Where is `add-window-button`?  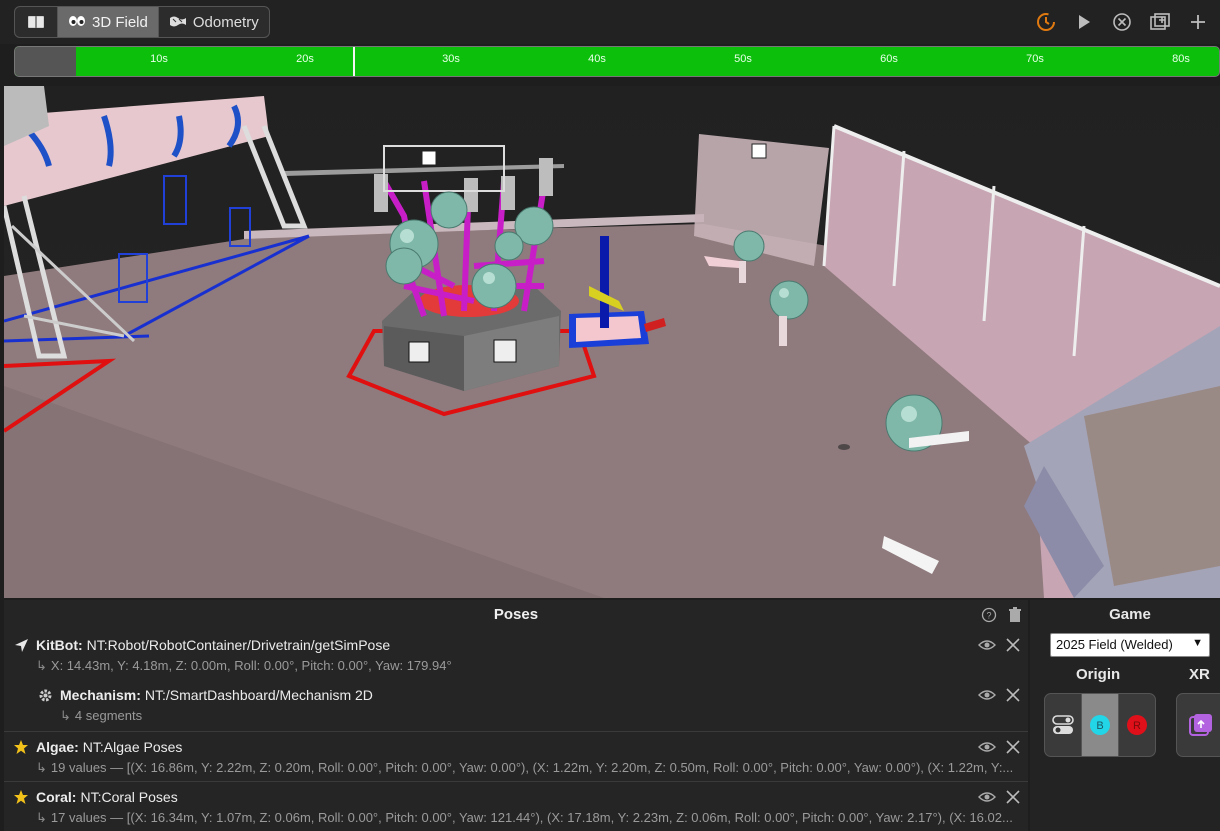 add-window-button is located at coordinates (1160, 22).